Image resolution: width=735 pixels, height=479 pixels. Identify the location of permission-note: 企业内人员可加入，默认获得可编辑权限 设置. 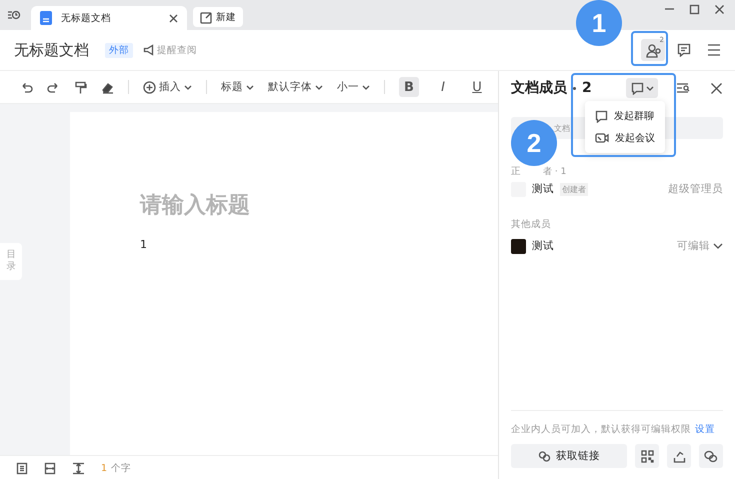
(613, 429).